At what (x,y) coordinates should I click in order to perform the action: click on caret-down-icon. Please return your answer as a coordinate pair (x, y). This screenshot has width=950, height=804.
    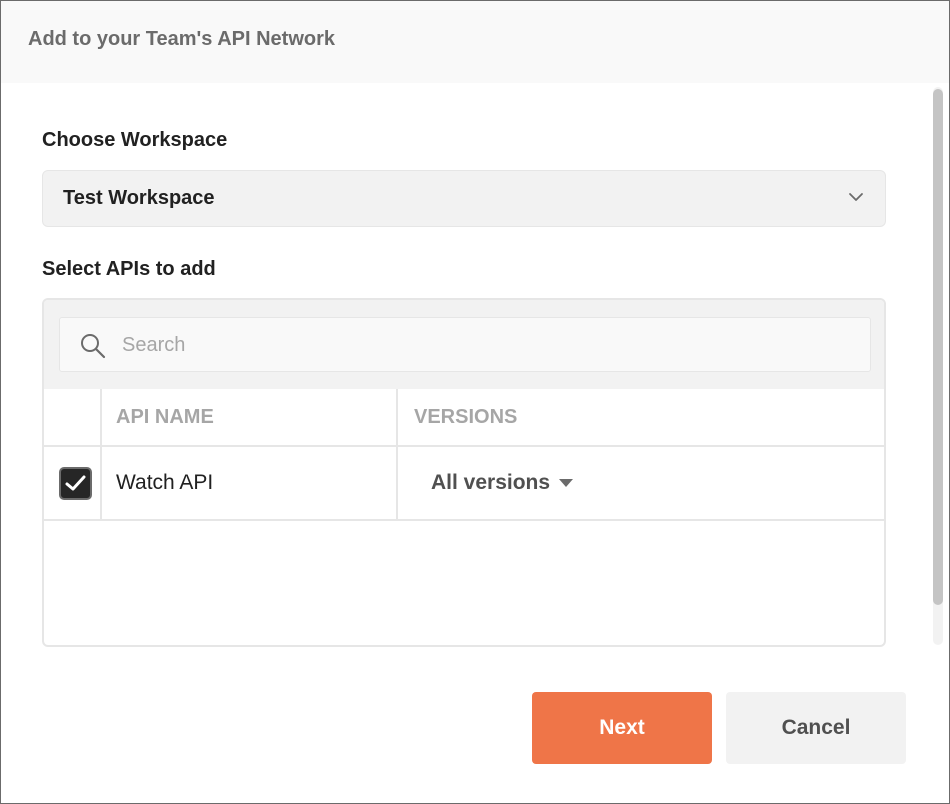
    Looking at the image, I should click on (566, 483).